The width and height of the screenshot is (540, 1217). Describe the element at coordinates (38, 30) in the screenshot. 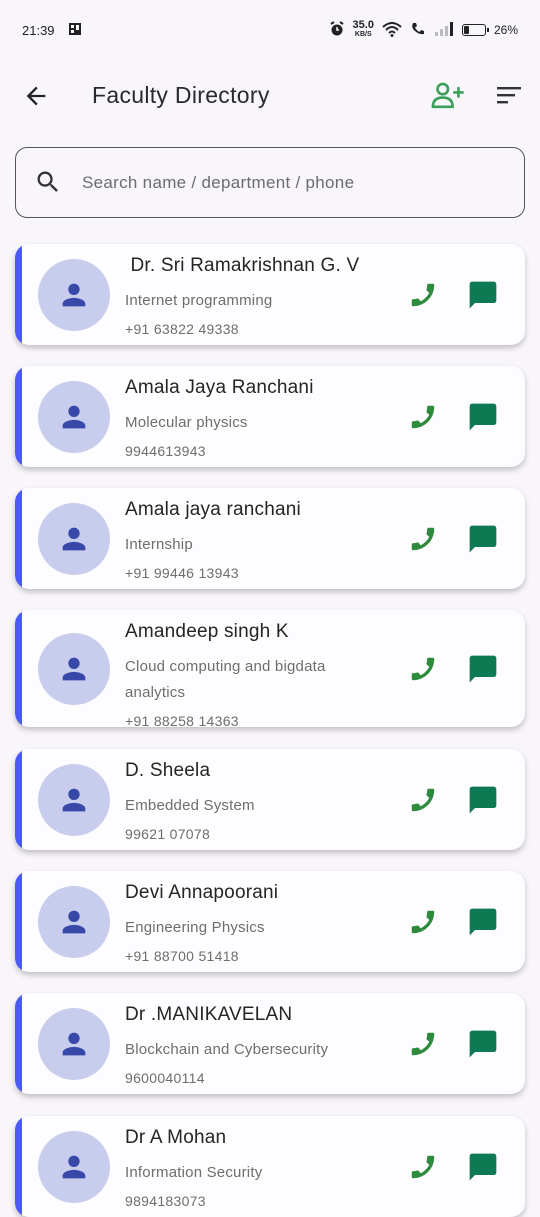

I see `status-time: 21:39` at that location.